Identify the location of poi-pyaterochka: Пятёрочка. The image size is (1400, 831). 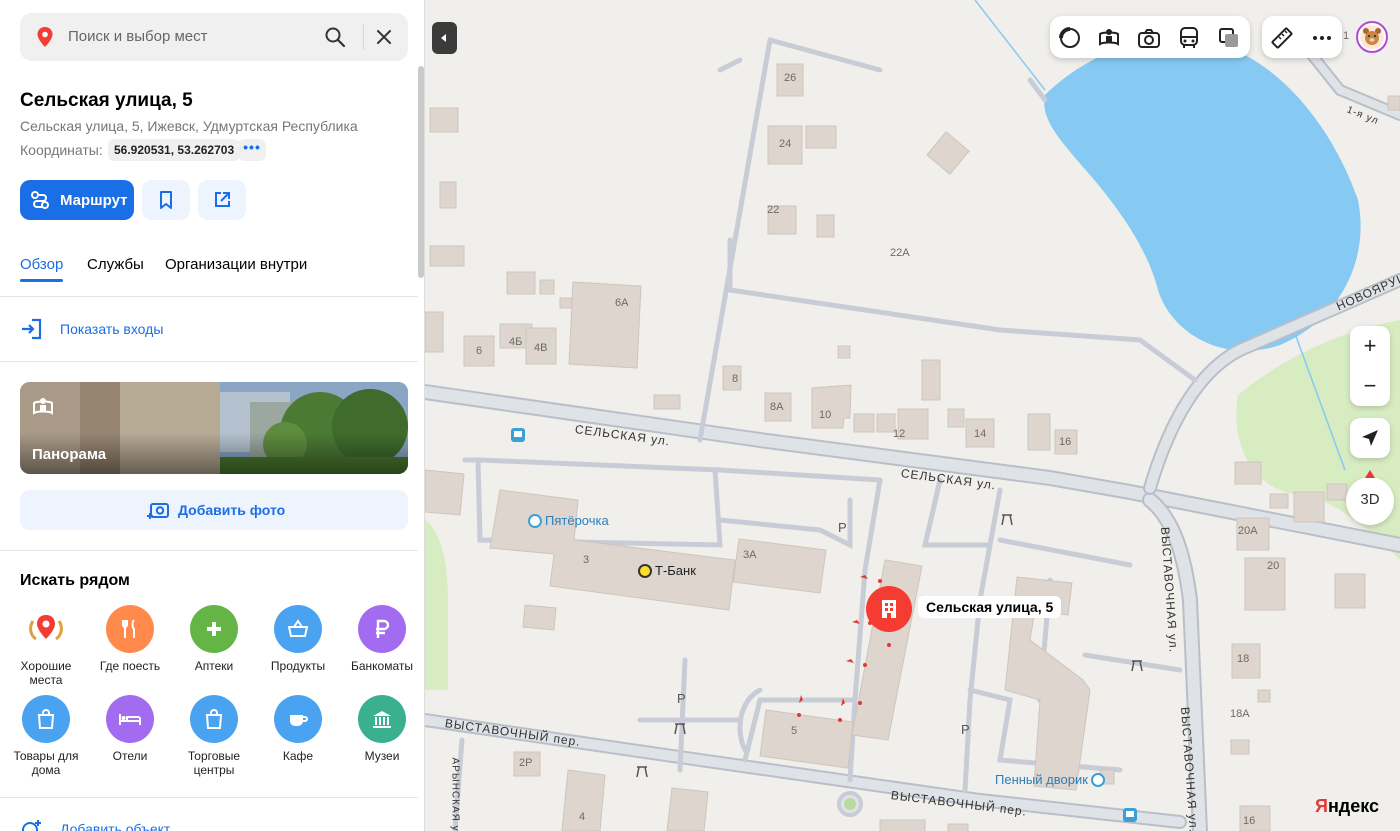
(568, 520).